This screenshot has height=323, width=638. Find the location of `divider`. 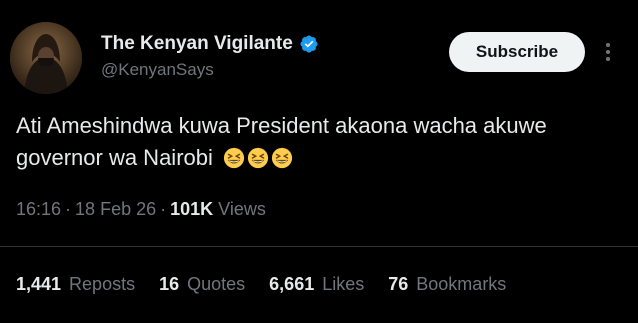

divider is located at coordinates (319, 246).